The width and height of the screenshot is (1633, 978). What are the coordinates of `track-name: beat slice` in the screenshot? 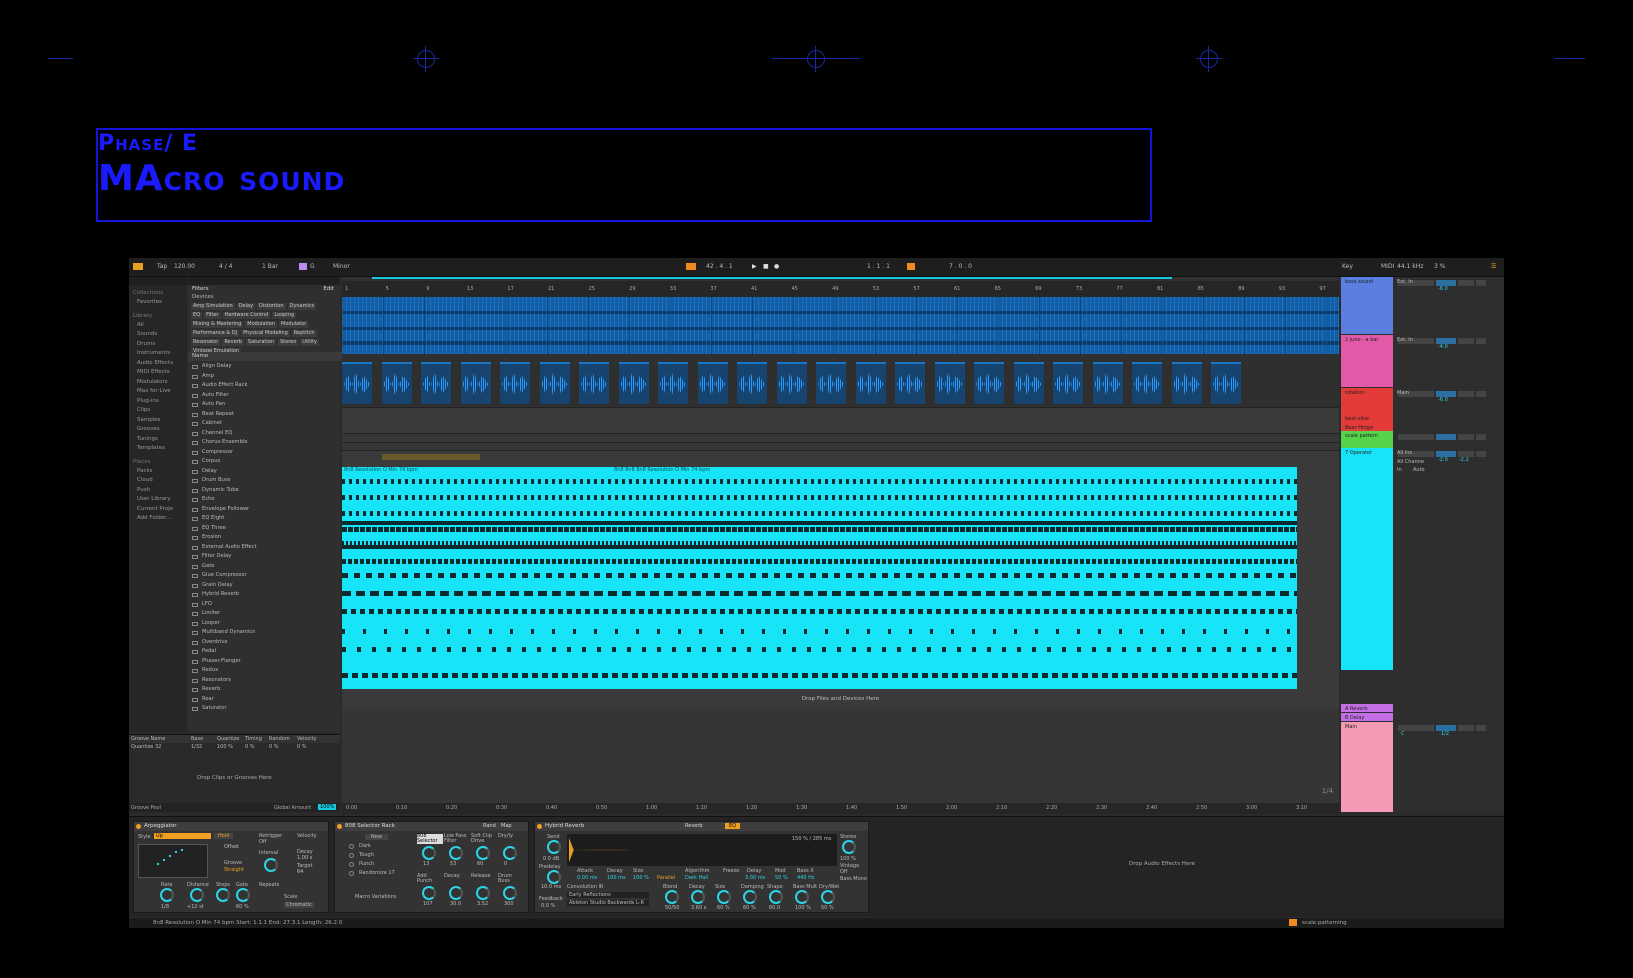 It's located at (1357, 419).